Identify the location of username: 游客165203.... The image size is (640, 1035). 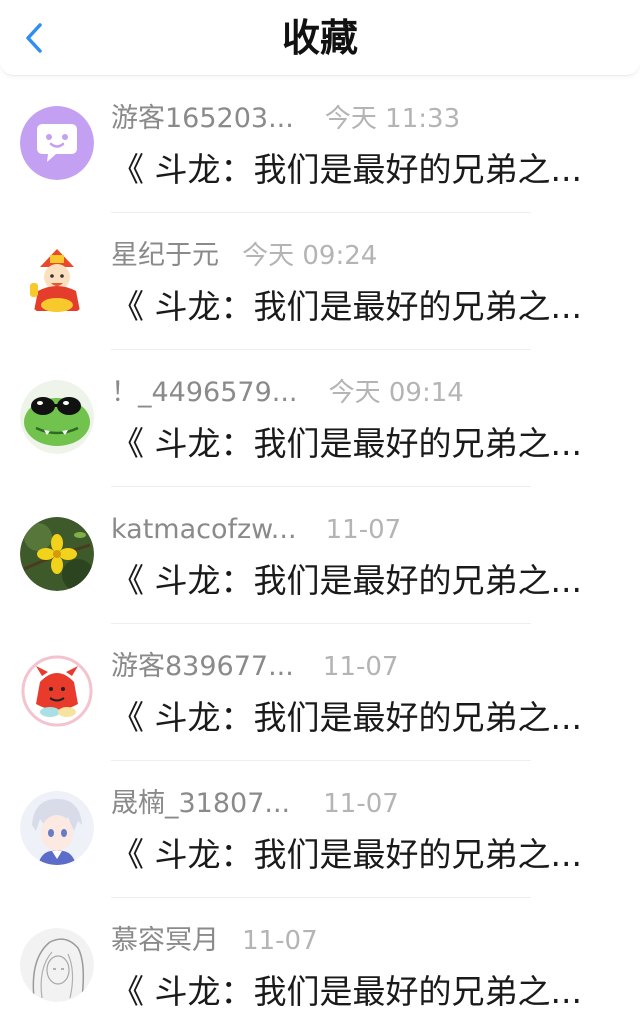
(202, 119).